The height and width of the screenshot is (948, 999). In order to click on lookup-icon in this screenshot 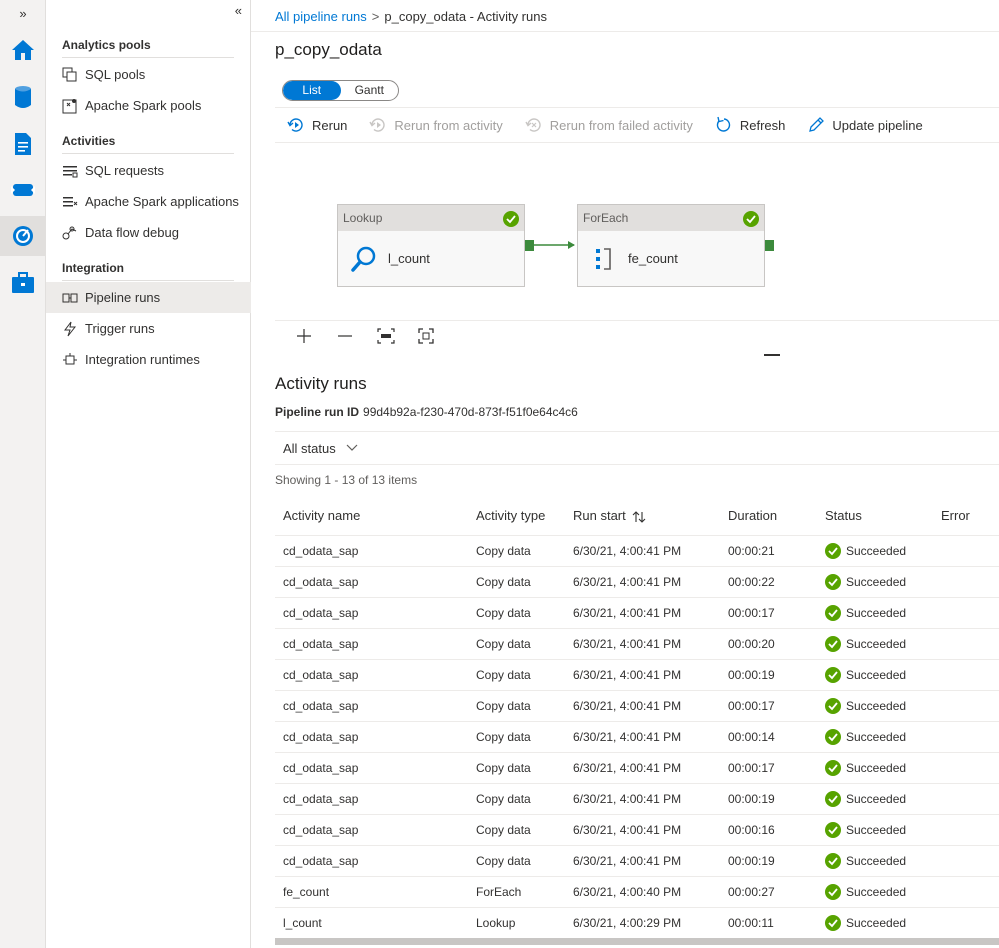, I will do `click(365, 259)`.